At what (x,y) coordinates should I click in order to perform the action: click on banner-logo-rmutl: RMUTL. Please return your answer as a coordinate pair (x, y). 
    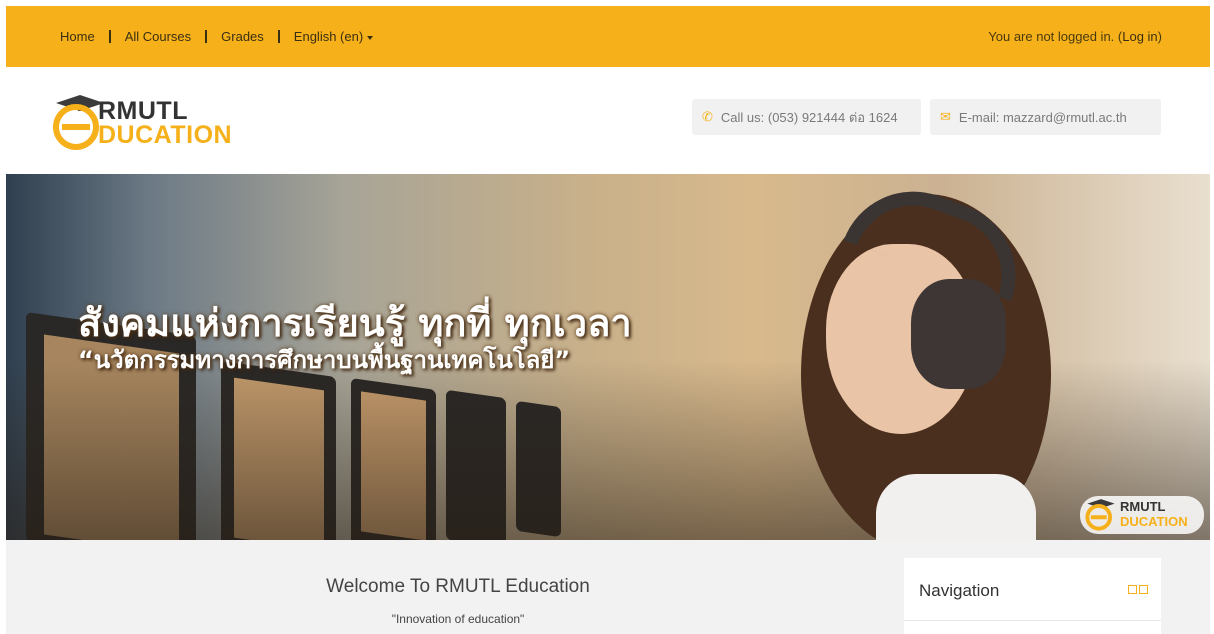
    Looking at the image, I should click on (1143, 506).